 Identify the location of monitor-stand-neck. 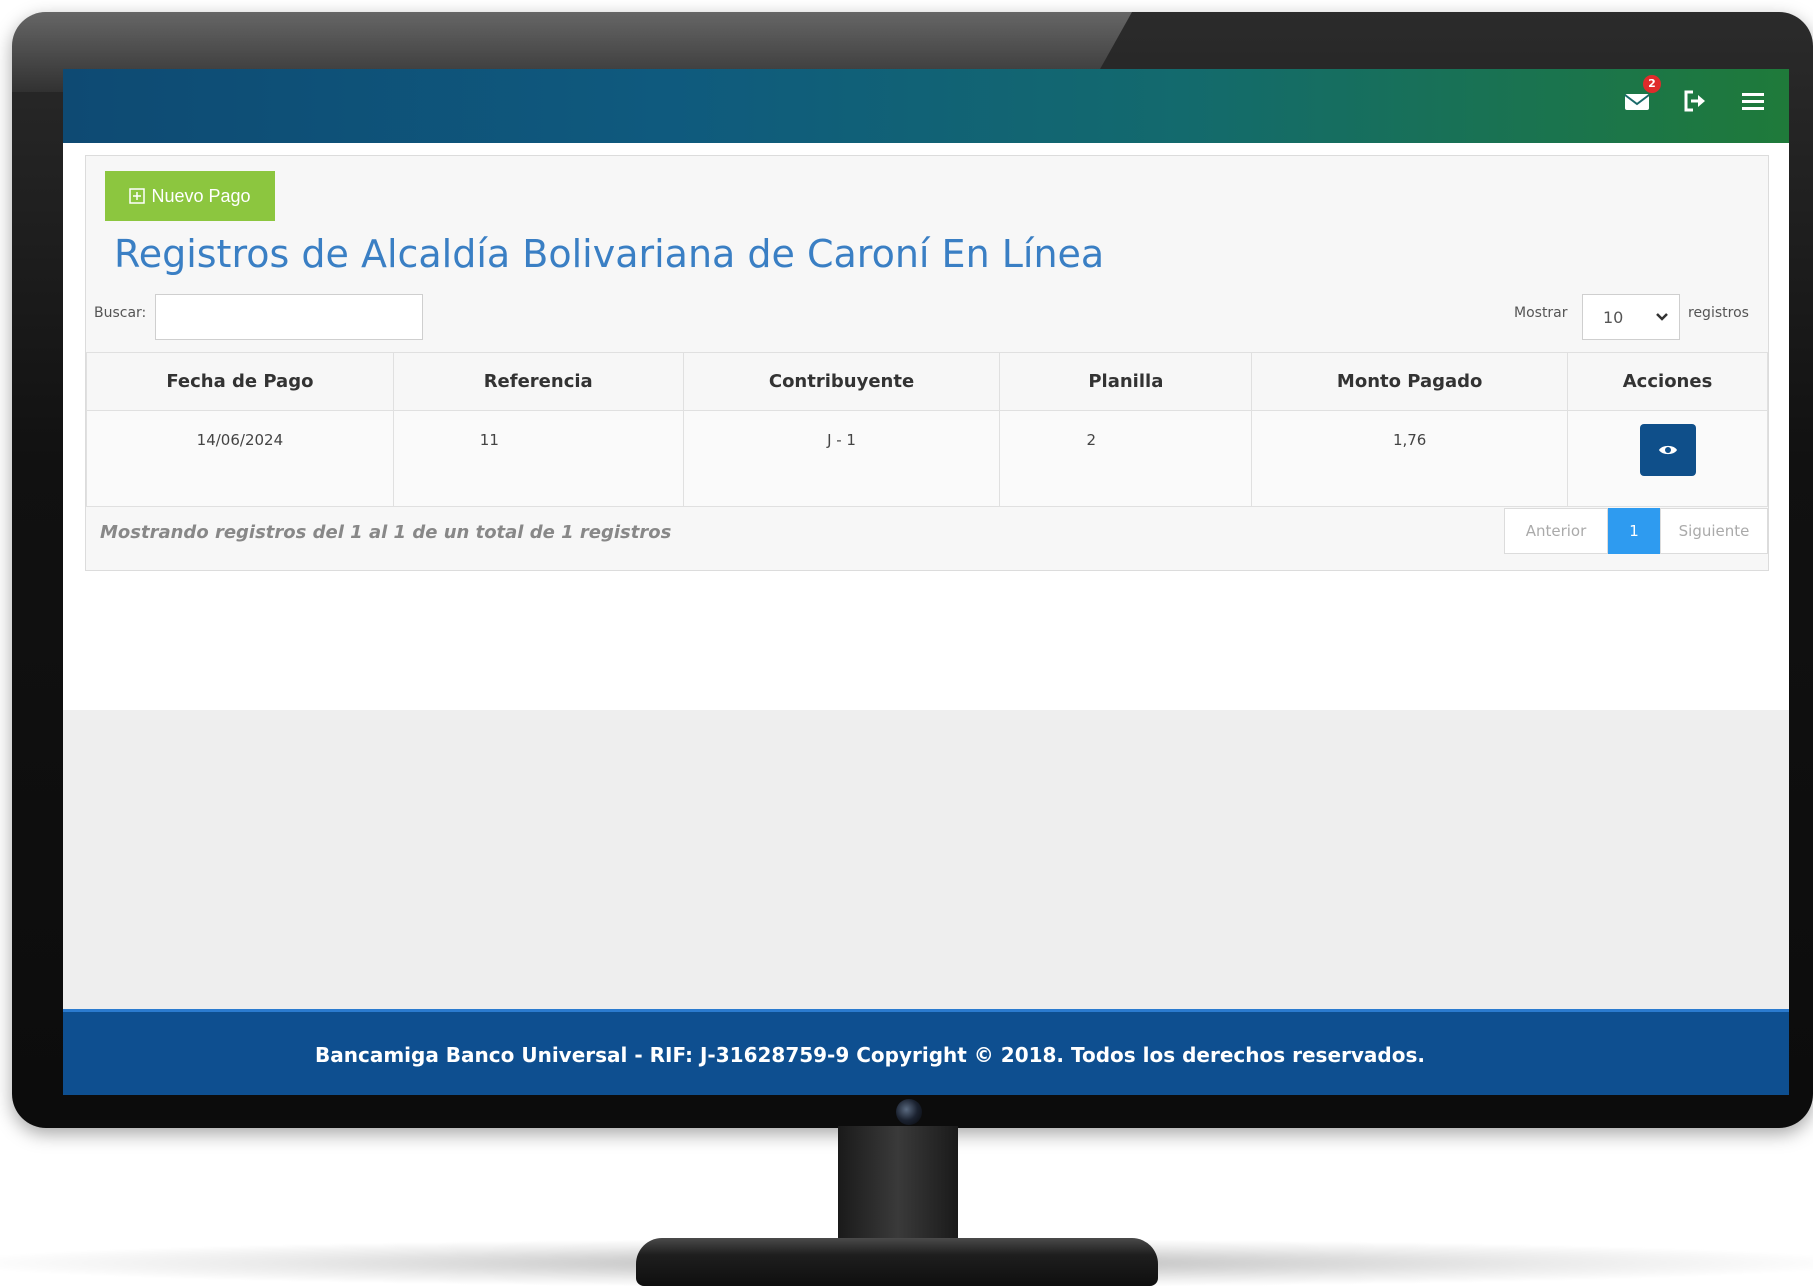
(898, 1185).